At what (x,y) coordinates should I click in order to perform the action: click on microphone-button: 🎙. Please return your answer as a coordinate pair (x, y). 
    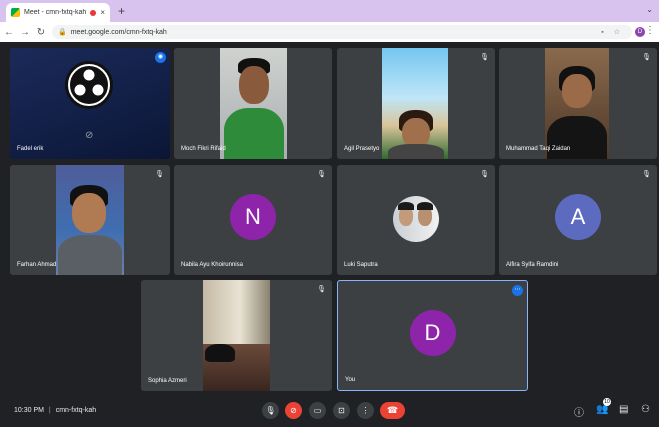
    Looking at the image, I should click on (270, 410).